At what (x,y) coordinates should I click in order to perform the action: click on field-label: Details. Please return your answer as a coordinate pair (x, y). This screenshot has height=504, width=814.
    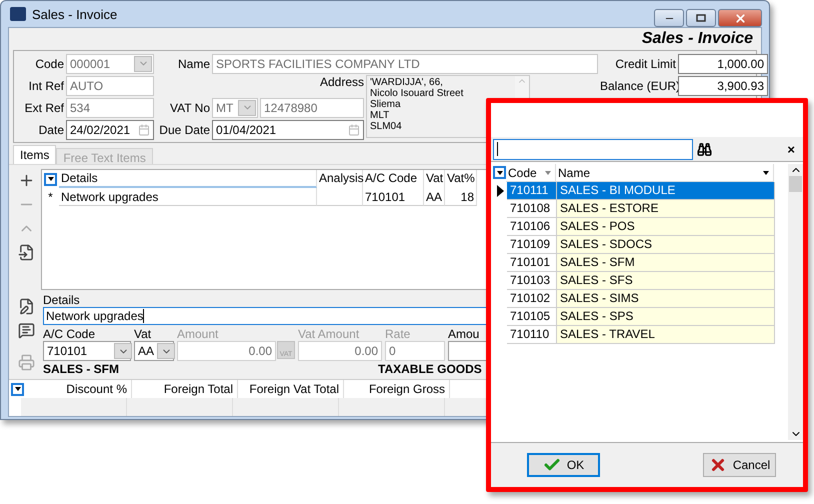
    Looking at the image, I should click on (61, 301).